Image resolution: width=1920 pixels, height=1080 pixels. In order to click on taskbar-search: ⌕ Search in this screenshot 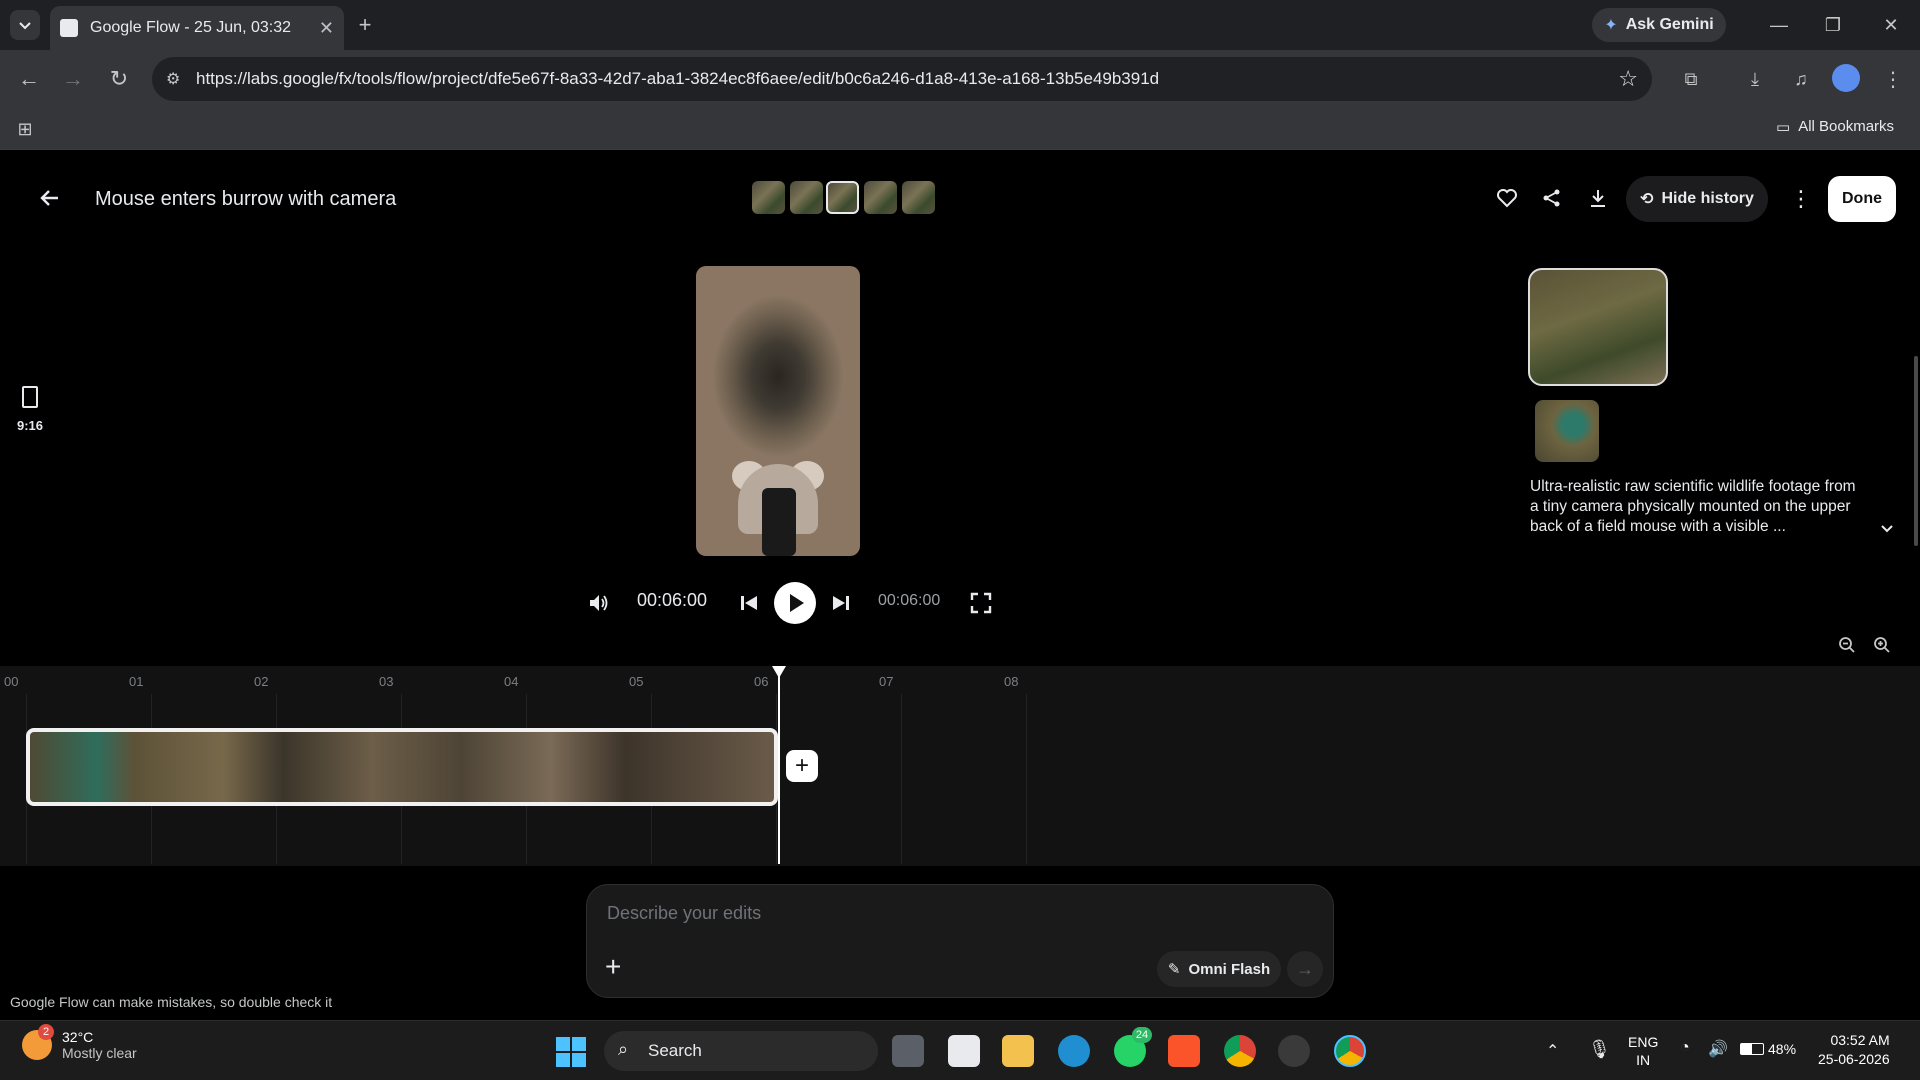, I will do `click(741, 1051)`.